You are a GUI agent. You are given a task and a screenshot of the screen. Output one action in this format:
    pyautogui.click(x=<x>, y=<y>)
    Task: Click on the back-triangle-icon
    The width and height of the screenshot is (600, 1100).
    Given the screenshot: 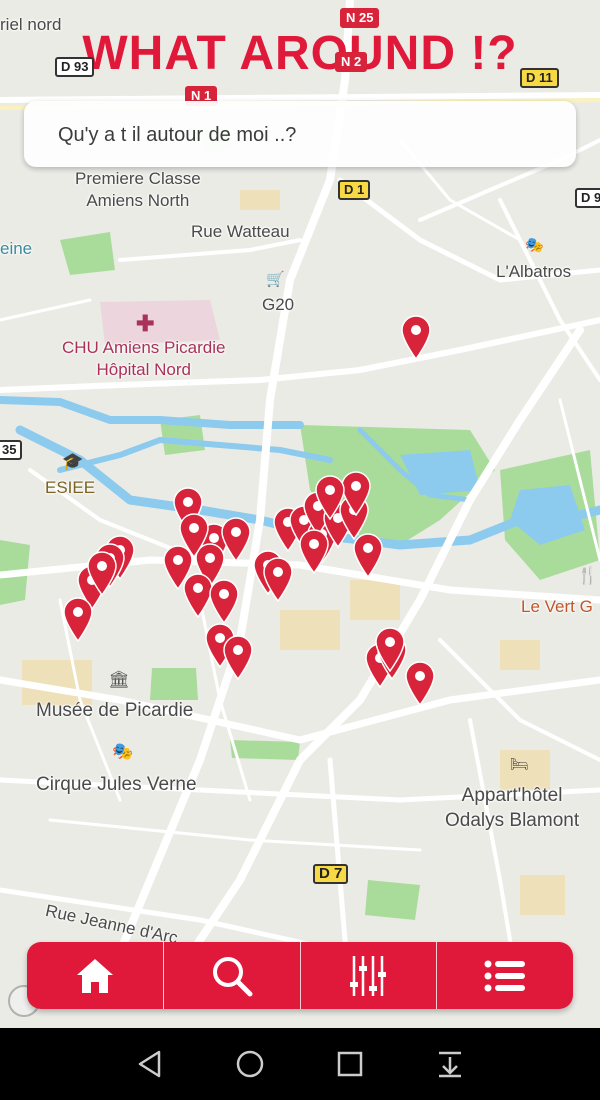 What is the action you would take?
    pyautogui.click(x=149, y=1064)
    